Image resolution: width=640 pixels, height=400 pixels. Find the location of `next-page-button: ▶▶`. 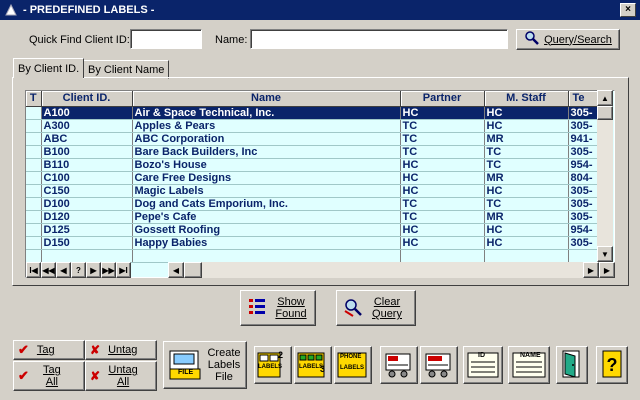

next-page-button: ▶▶ is located at coordinates (108, 270).